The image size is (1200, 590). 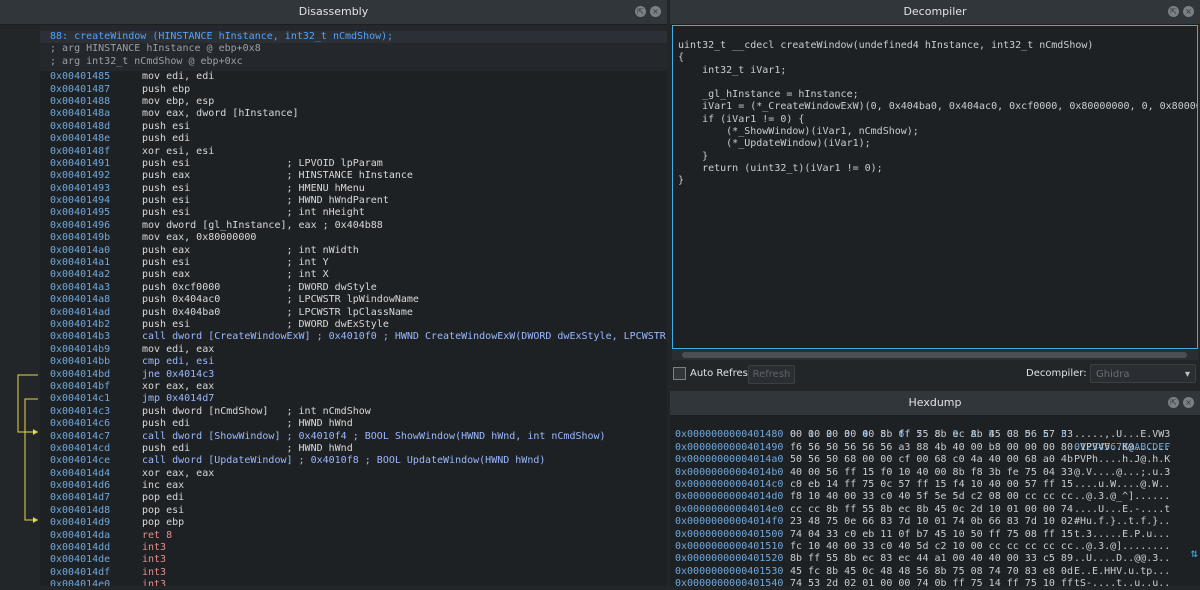 I want to click on asm-address: 0x00401487, so click(x=96, y=90).